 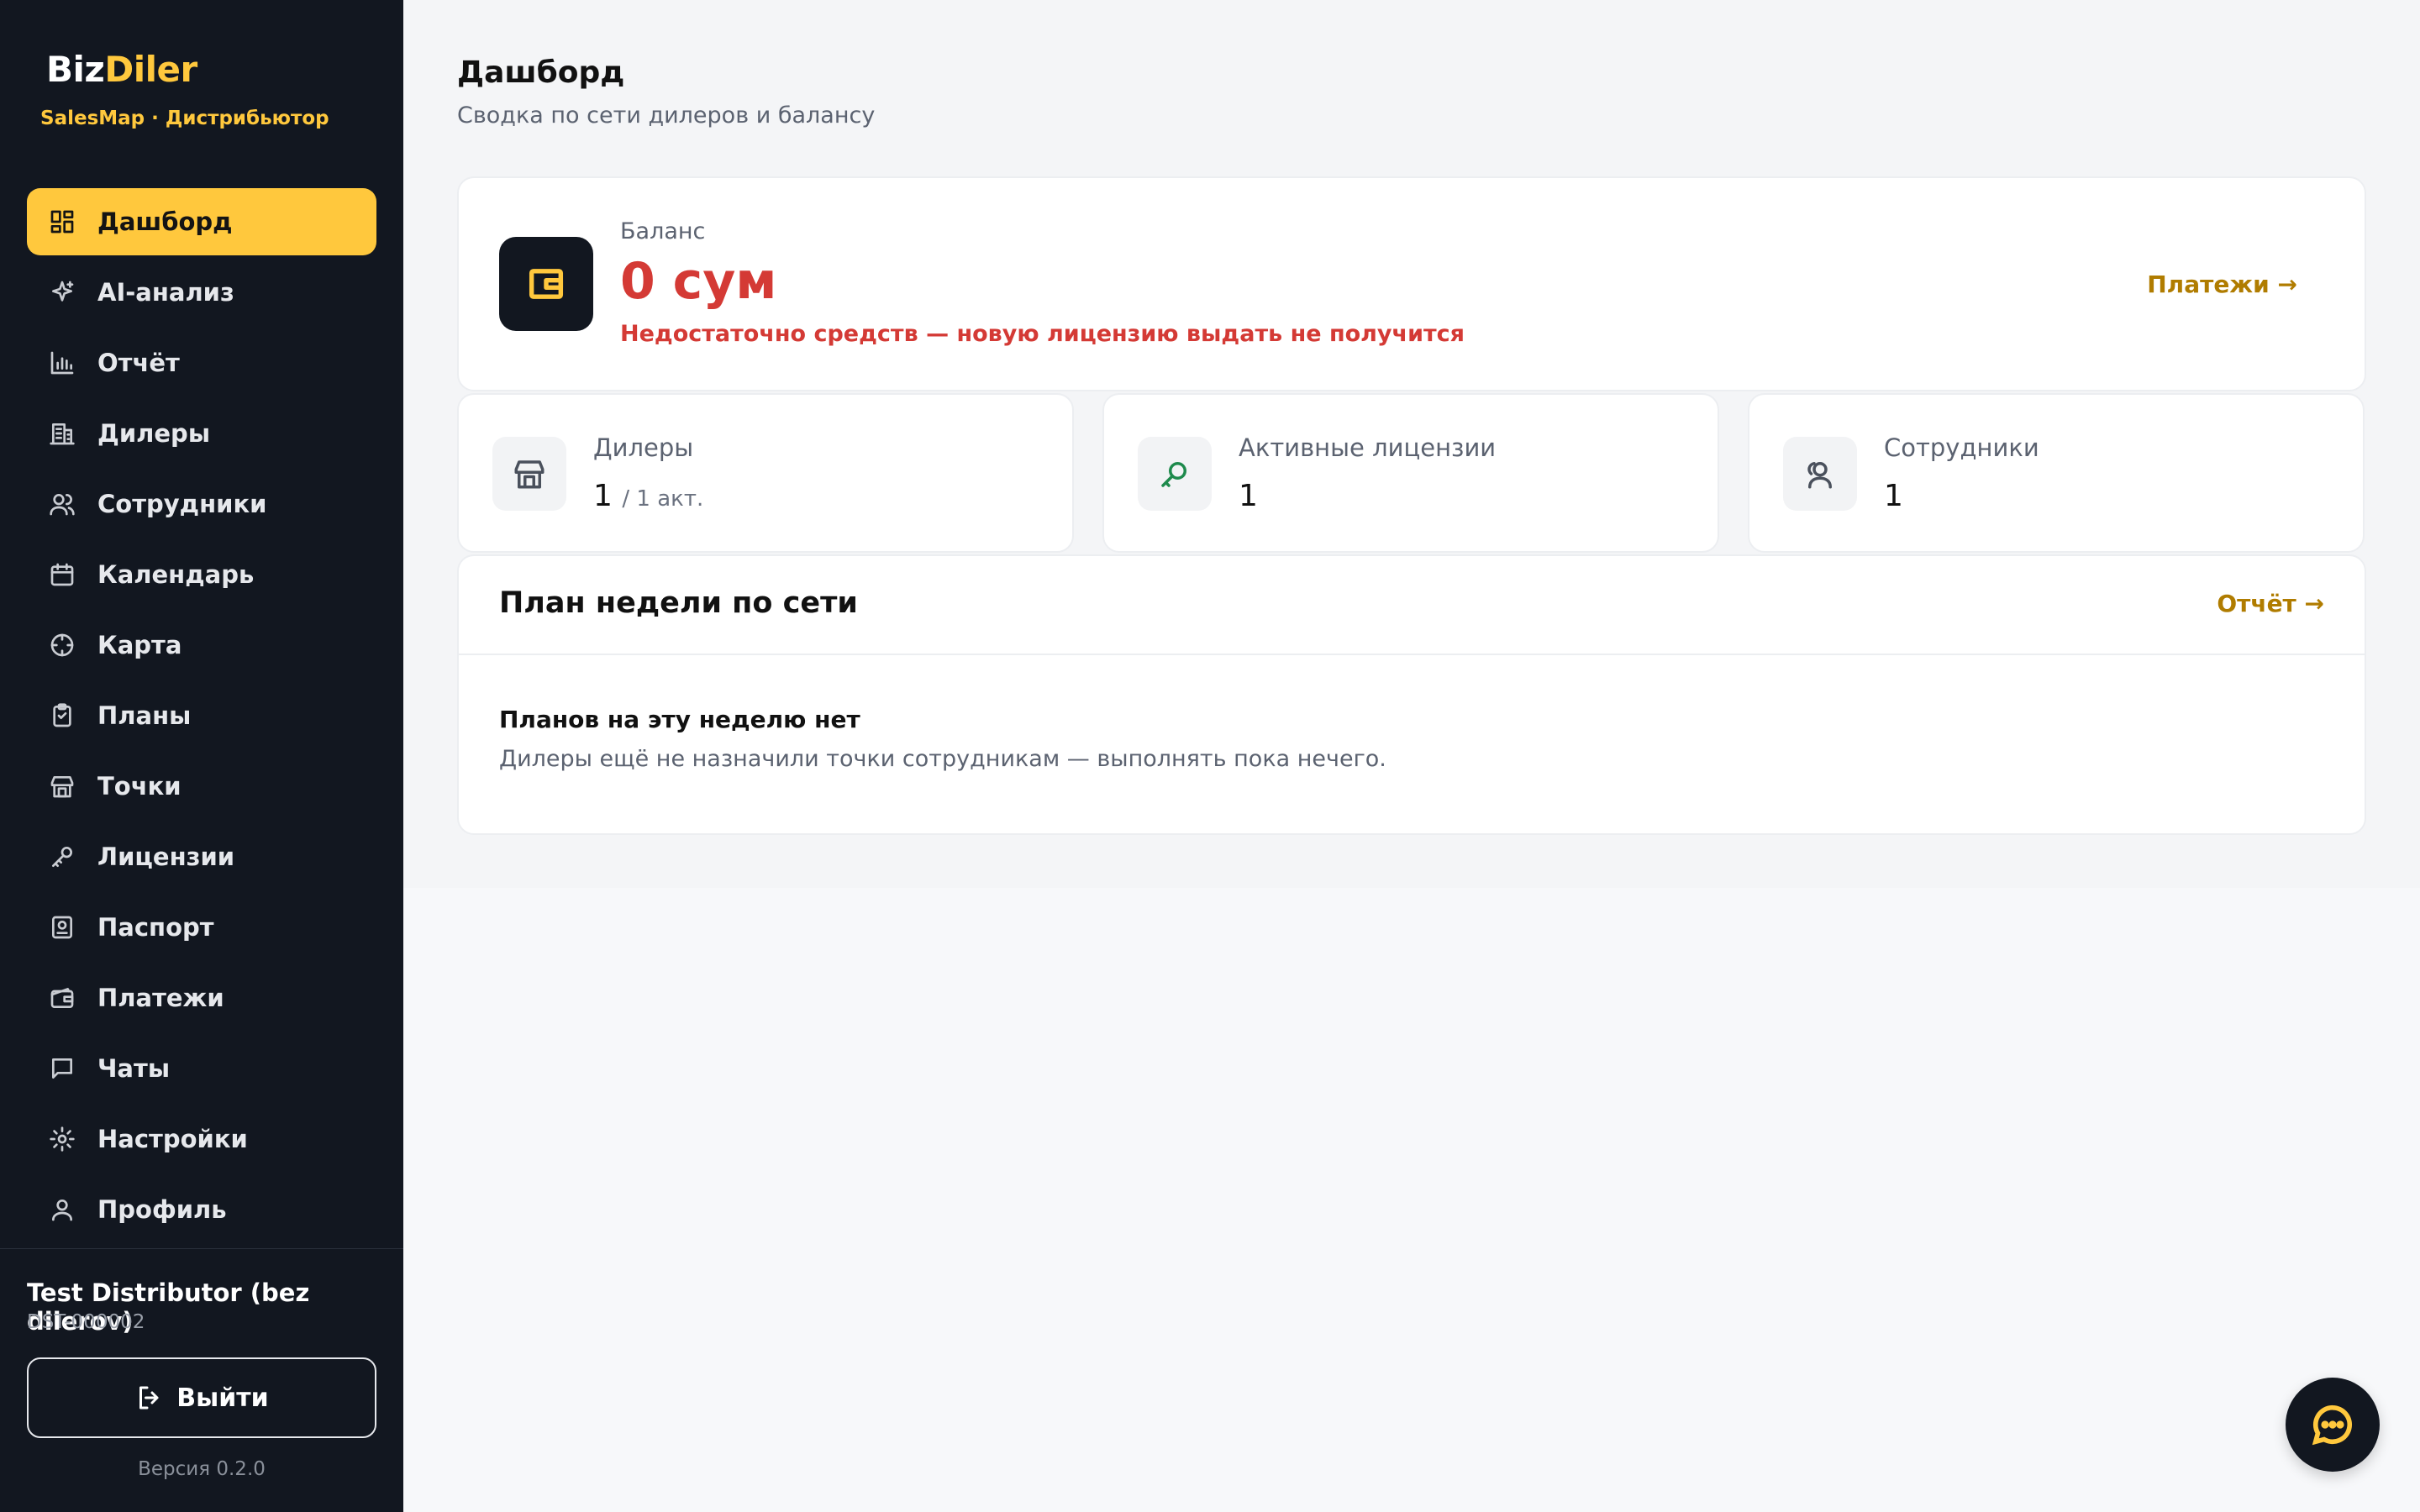 What do you see at coordinates (1962, 447) in the screenshot?
I see `stat-label: Сотрудники` at bounding box center [1962, 447].